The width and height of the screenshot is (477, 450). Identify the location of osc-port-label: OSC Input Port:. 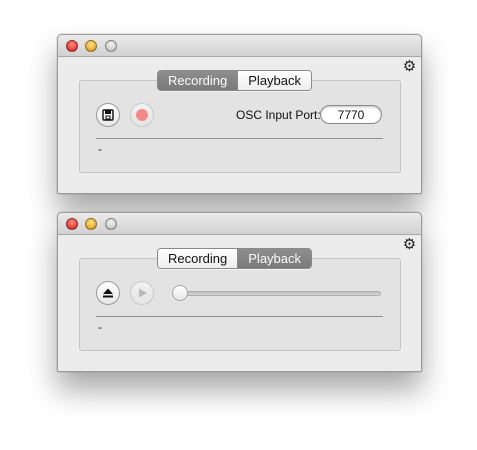
(278, 115).